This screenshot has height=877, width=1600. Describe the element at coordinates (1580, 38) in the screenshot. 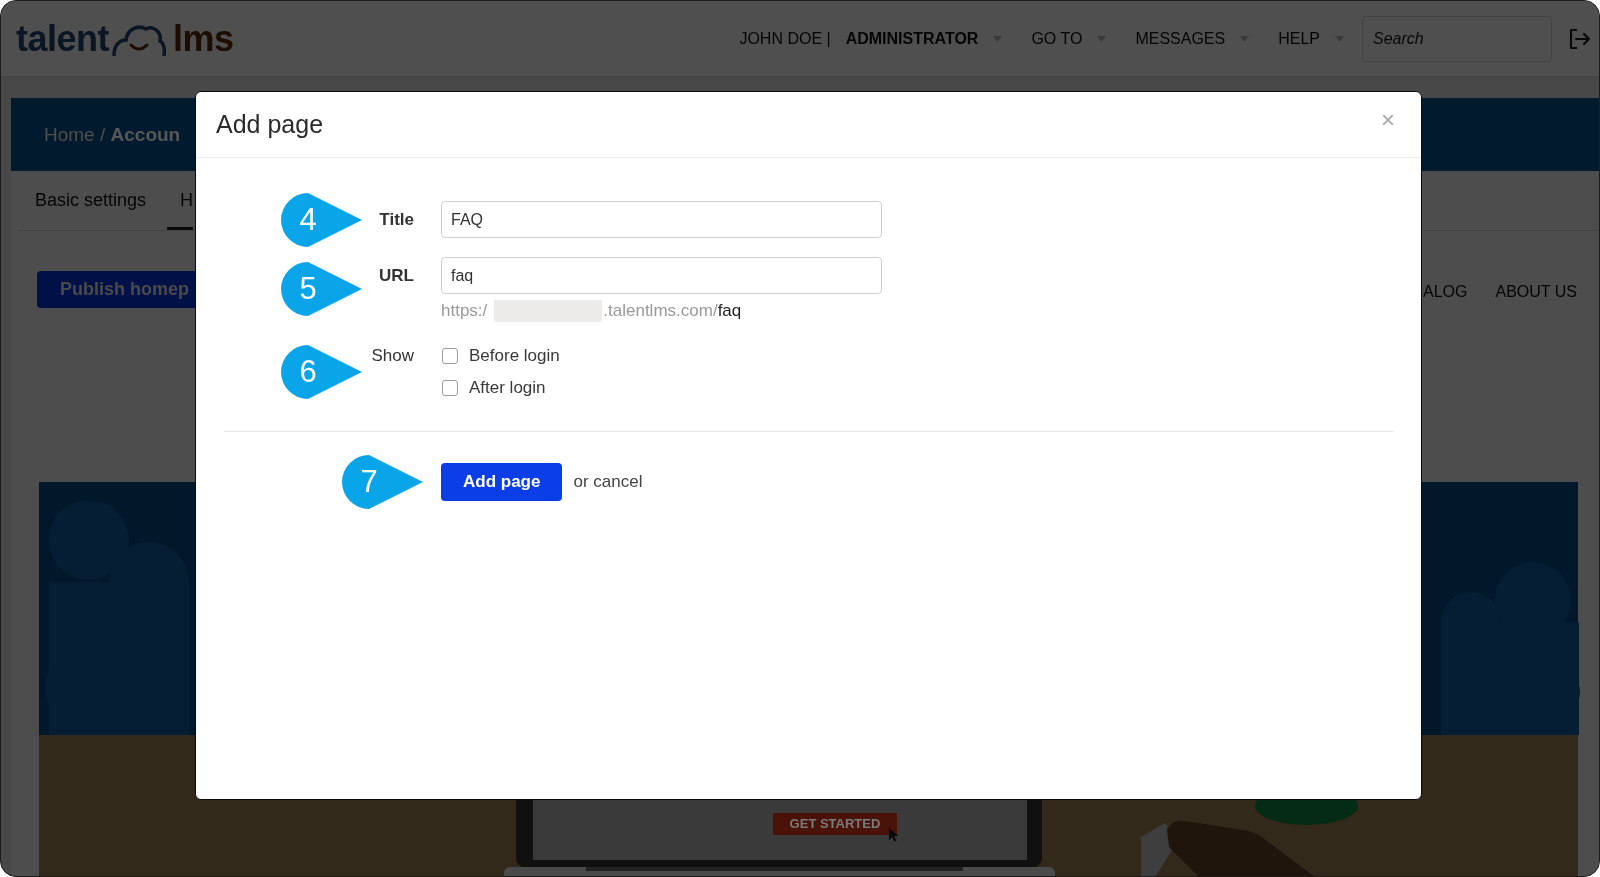

I see `logout-icon` at that location.